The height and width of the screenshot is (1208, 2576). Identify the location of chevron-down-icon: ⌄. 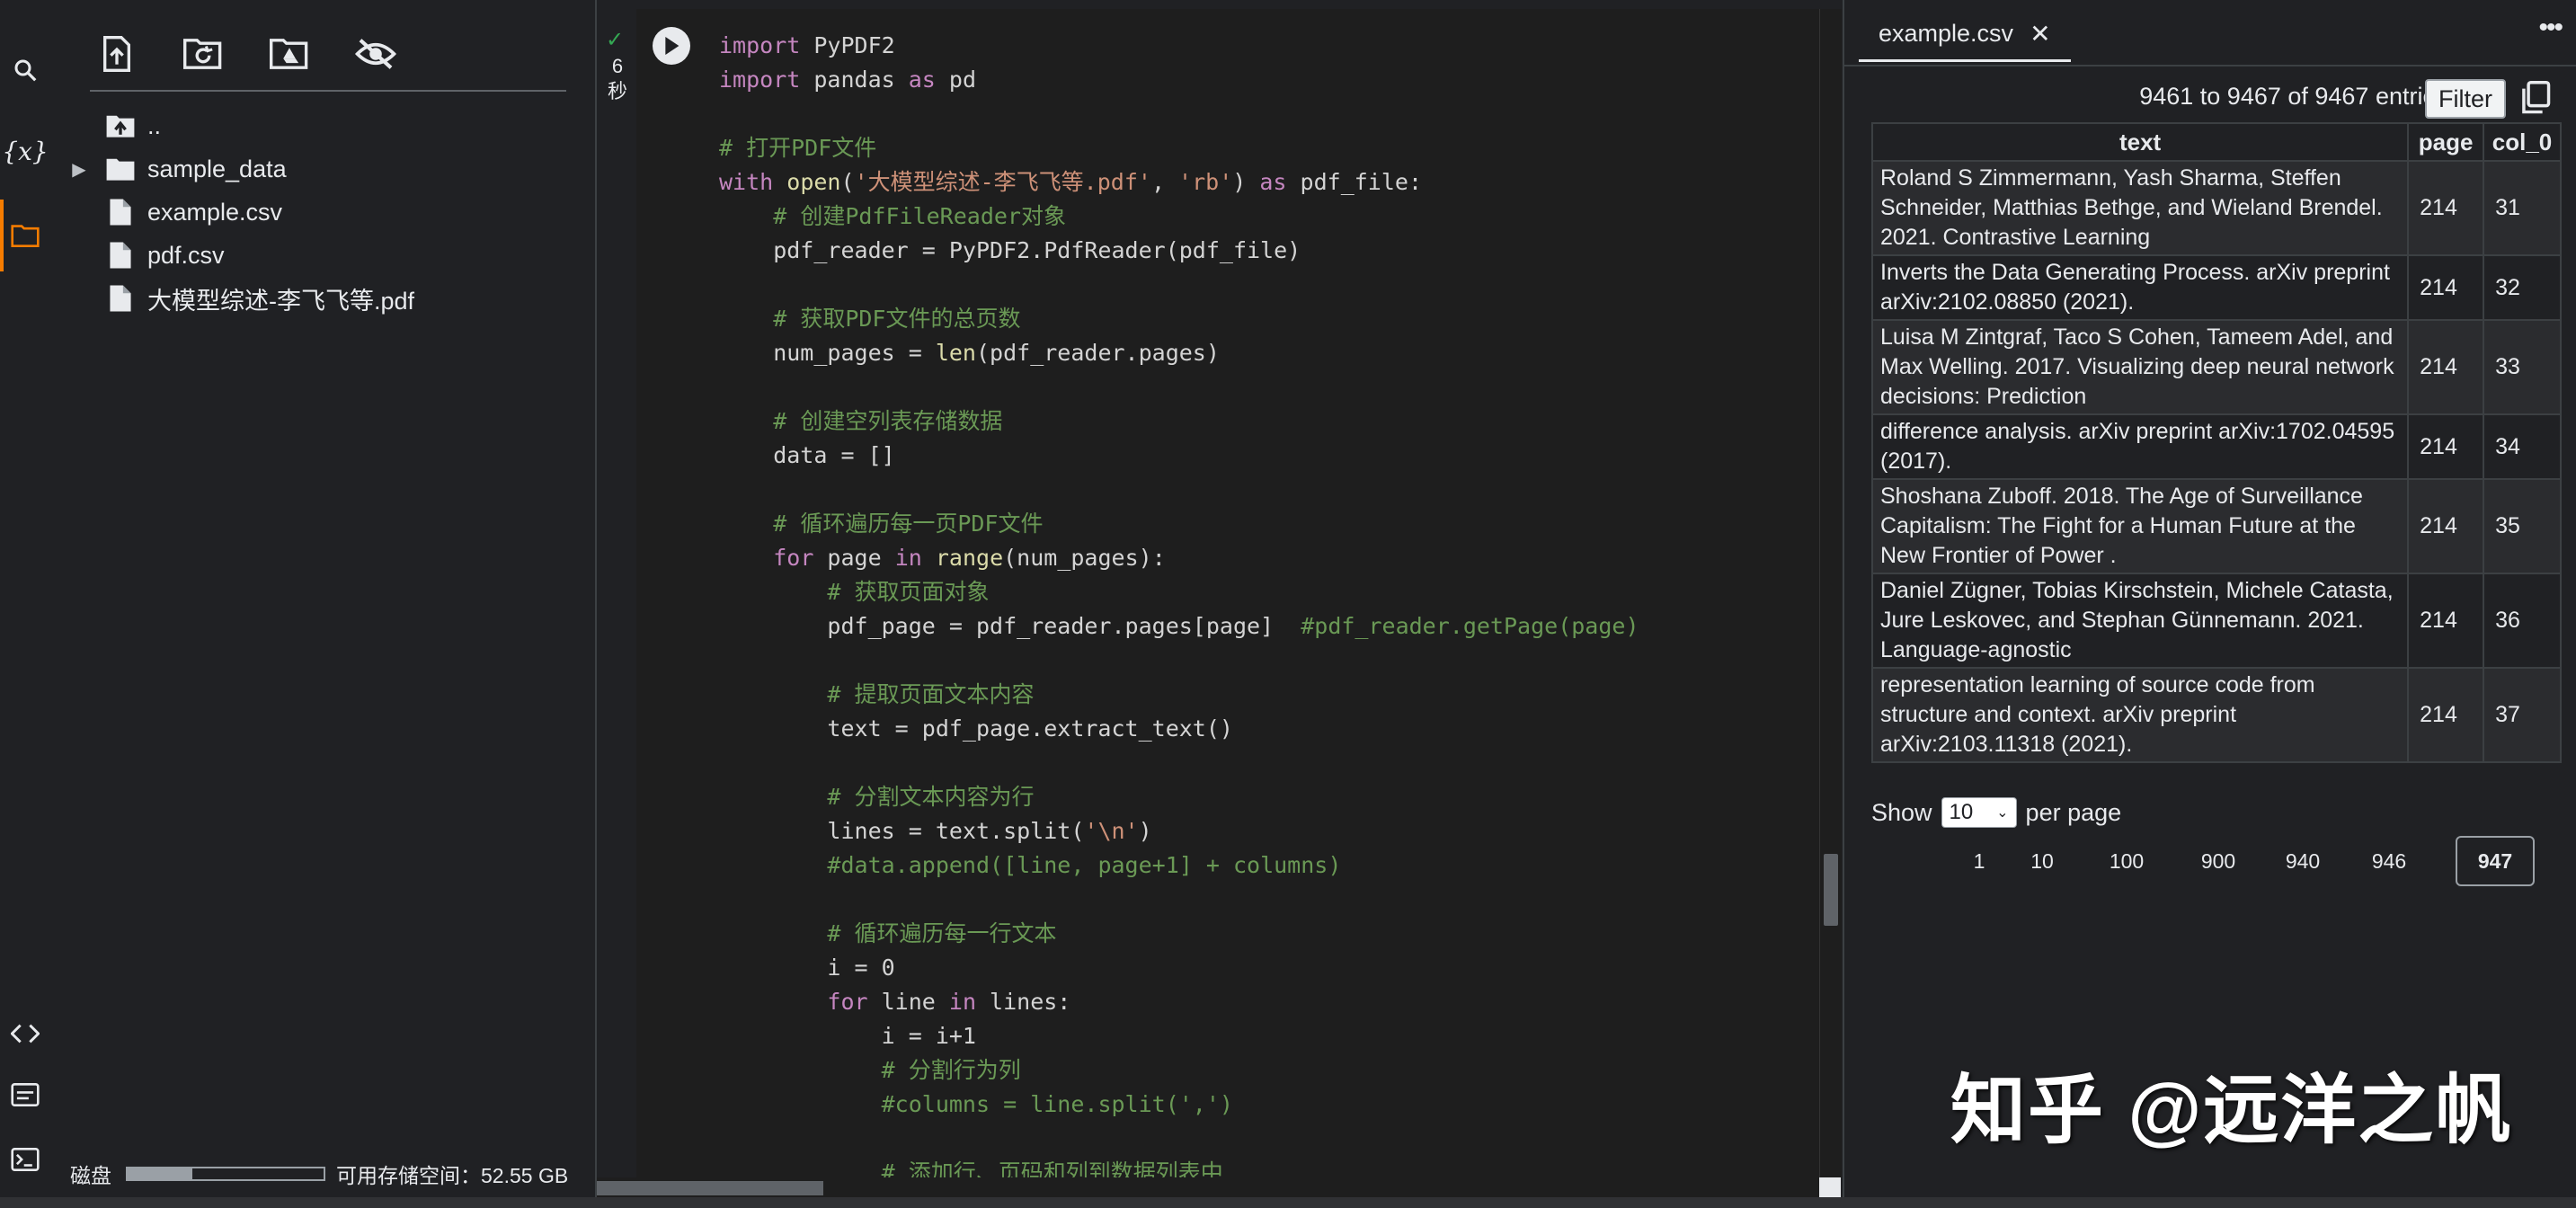
(2003, 813).